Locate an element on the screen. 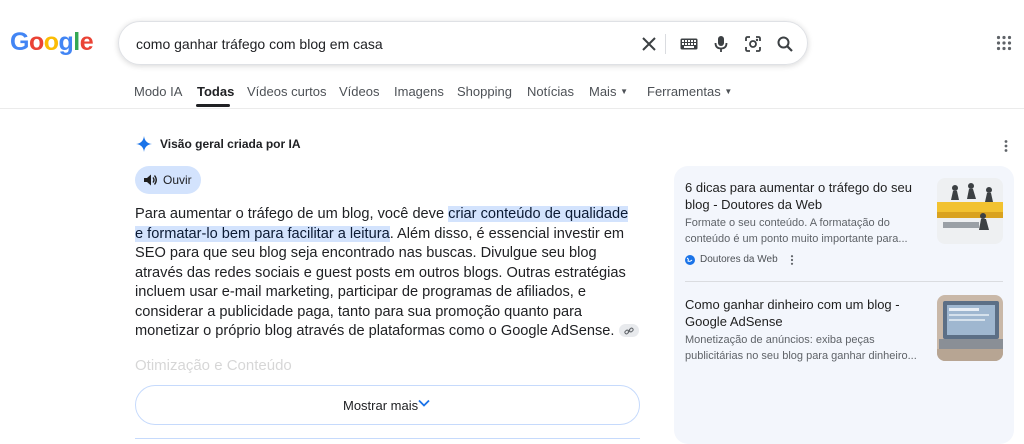 The image size is (1024, 444). source-site-name: Doutores da Web is located at coordinates (739, 259).